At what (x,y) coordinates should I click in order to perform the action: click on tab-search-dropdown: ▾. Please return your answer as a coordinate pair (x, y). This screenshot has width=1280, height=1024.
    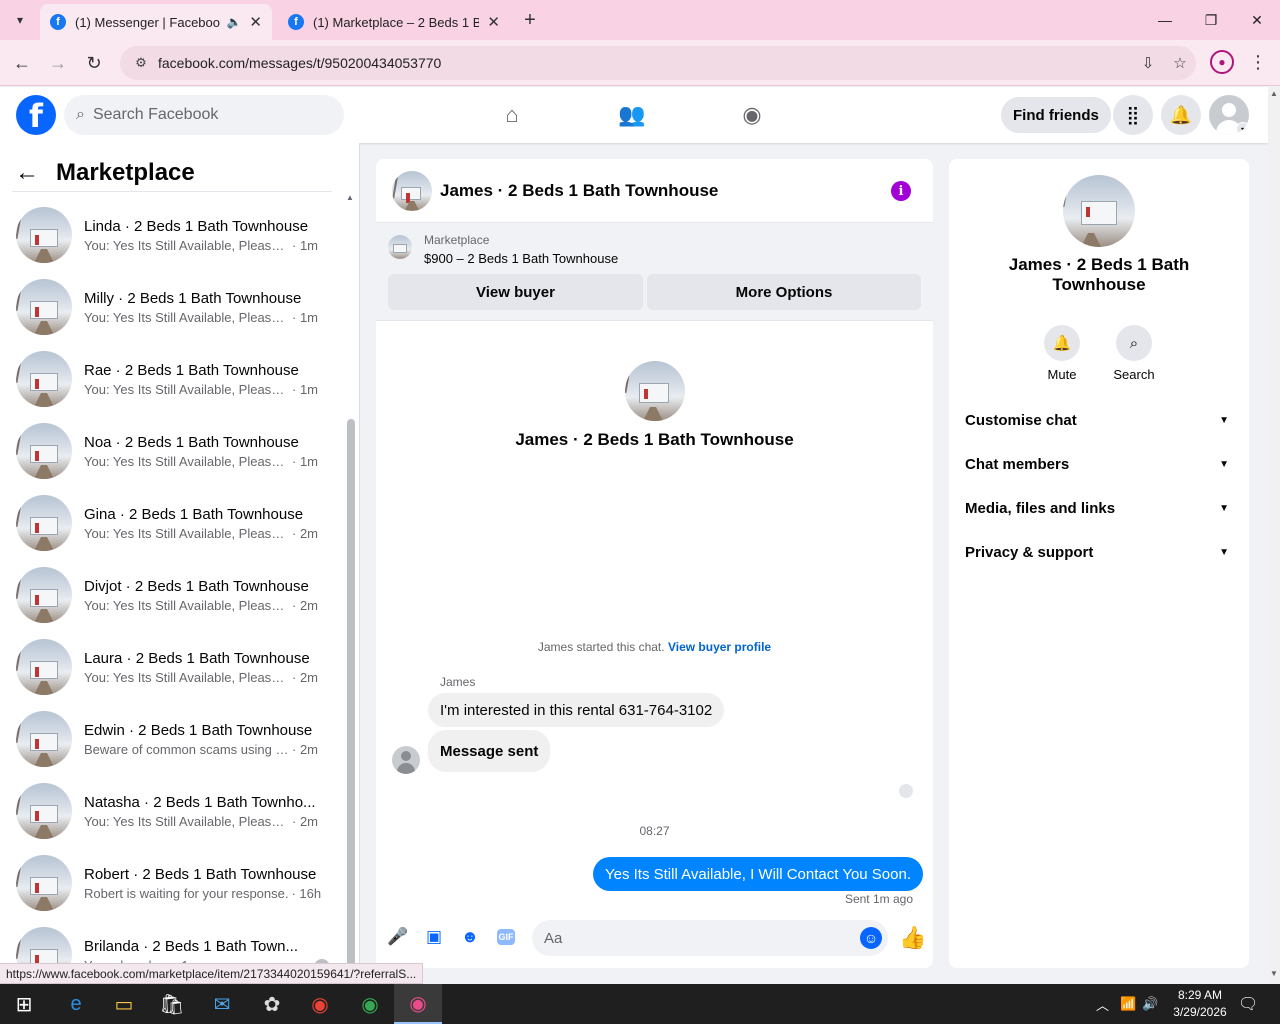
    Looking at the image, I should click on (20, 20).